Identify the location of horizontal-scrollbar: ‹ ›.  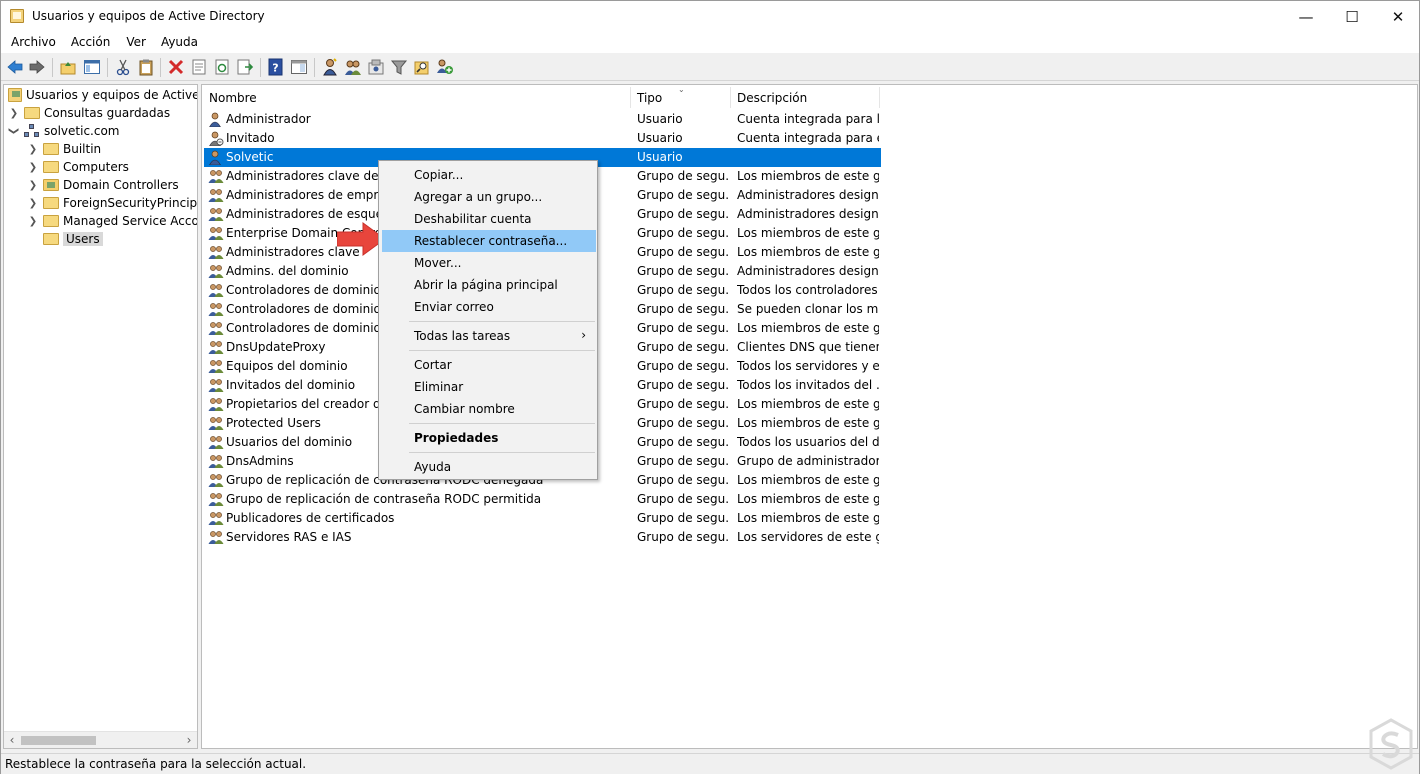
(100, 739).